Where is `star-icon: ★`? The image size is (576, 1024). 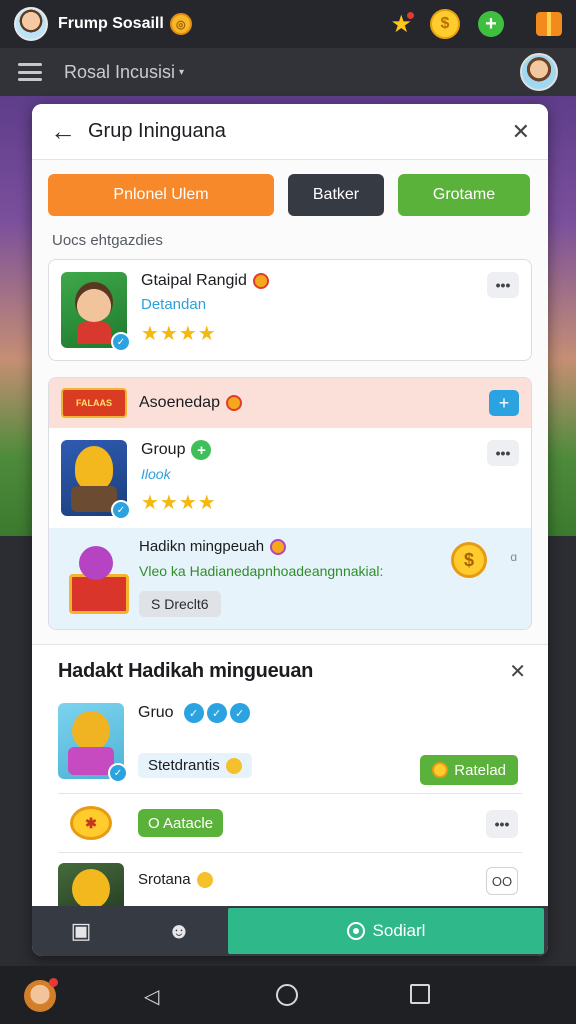
star-icon: ★ is located at coordinates (402, 24).